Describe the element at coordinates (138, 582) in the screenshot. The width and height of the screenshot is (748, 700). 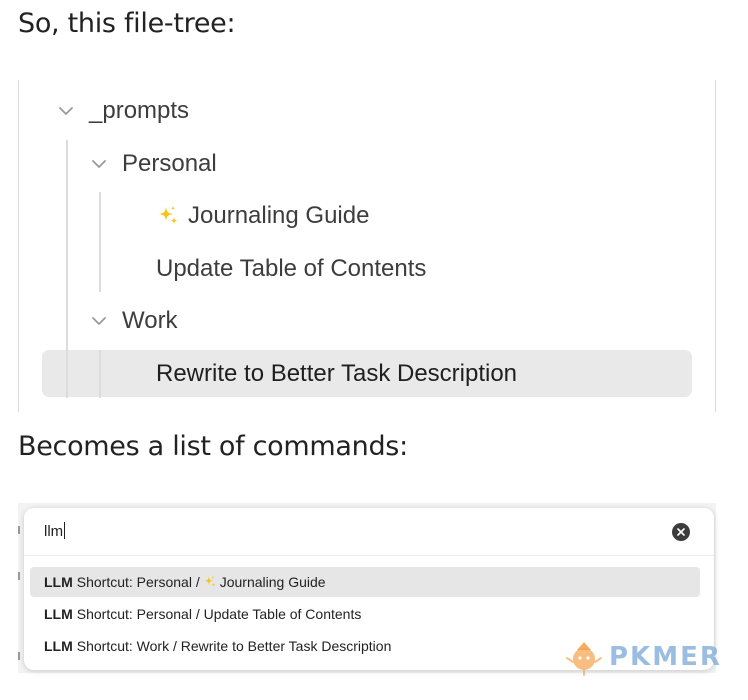
I see `result-text: Shortcut: Personal /` at that location.